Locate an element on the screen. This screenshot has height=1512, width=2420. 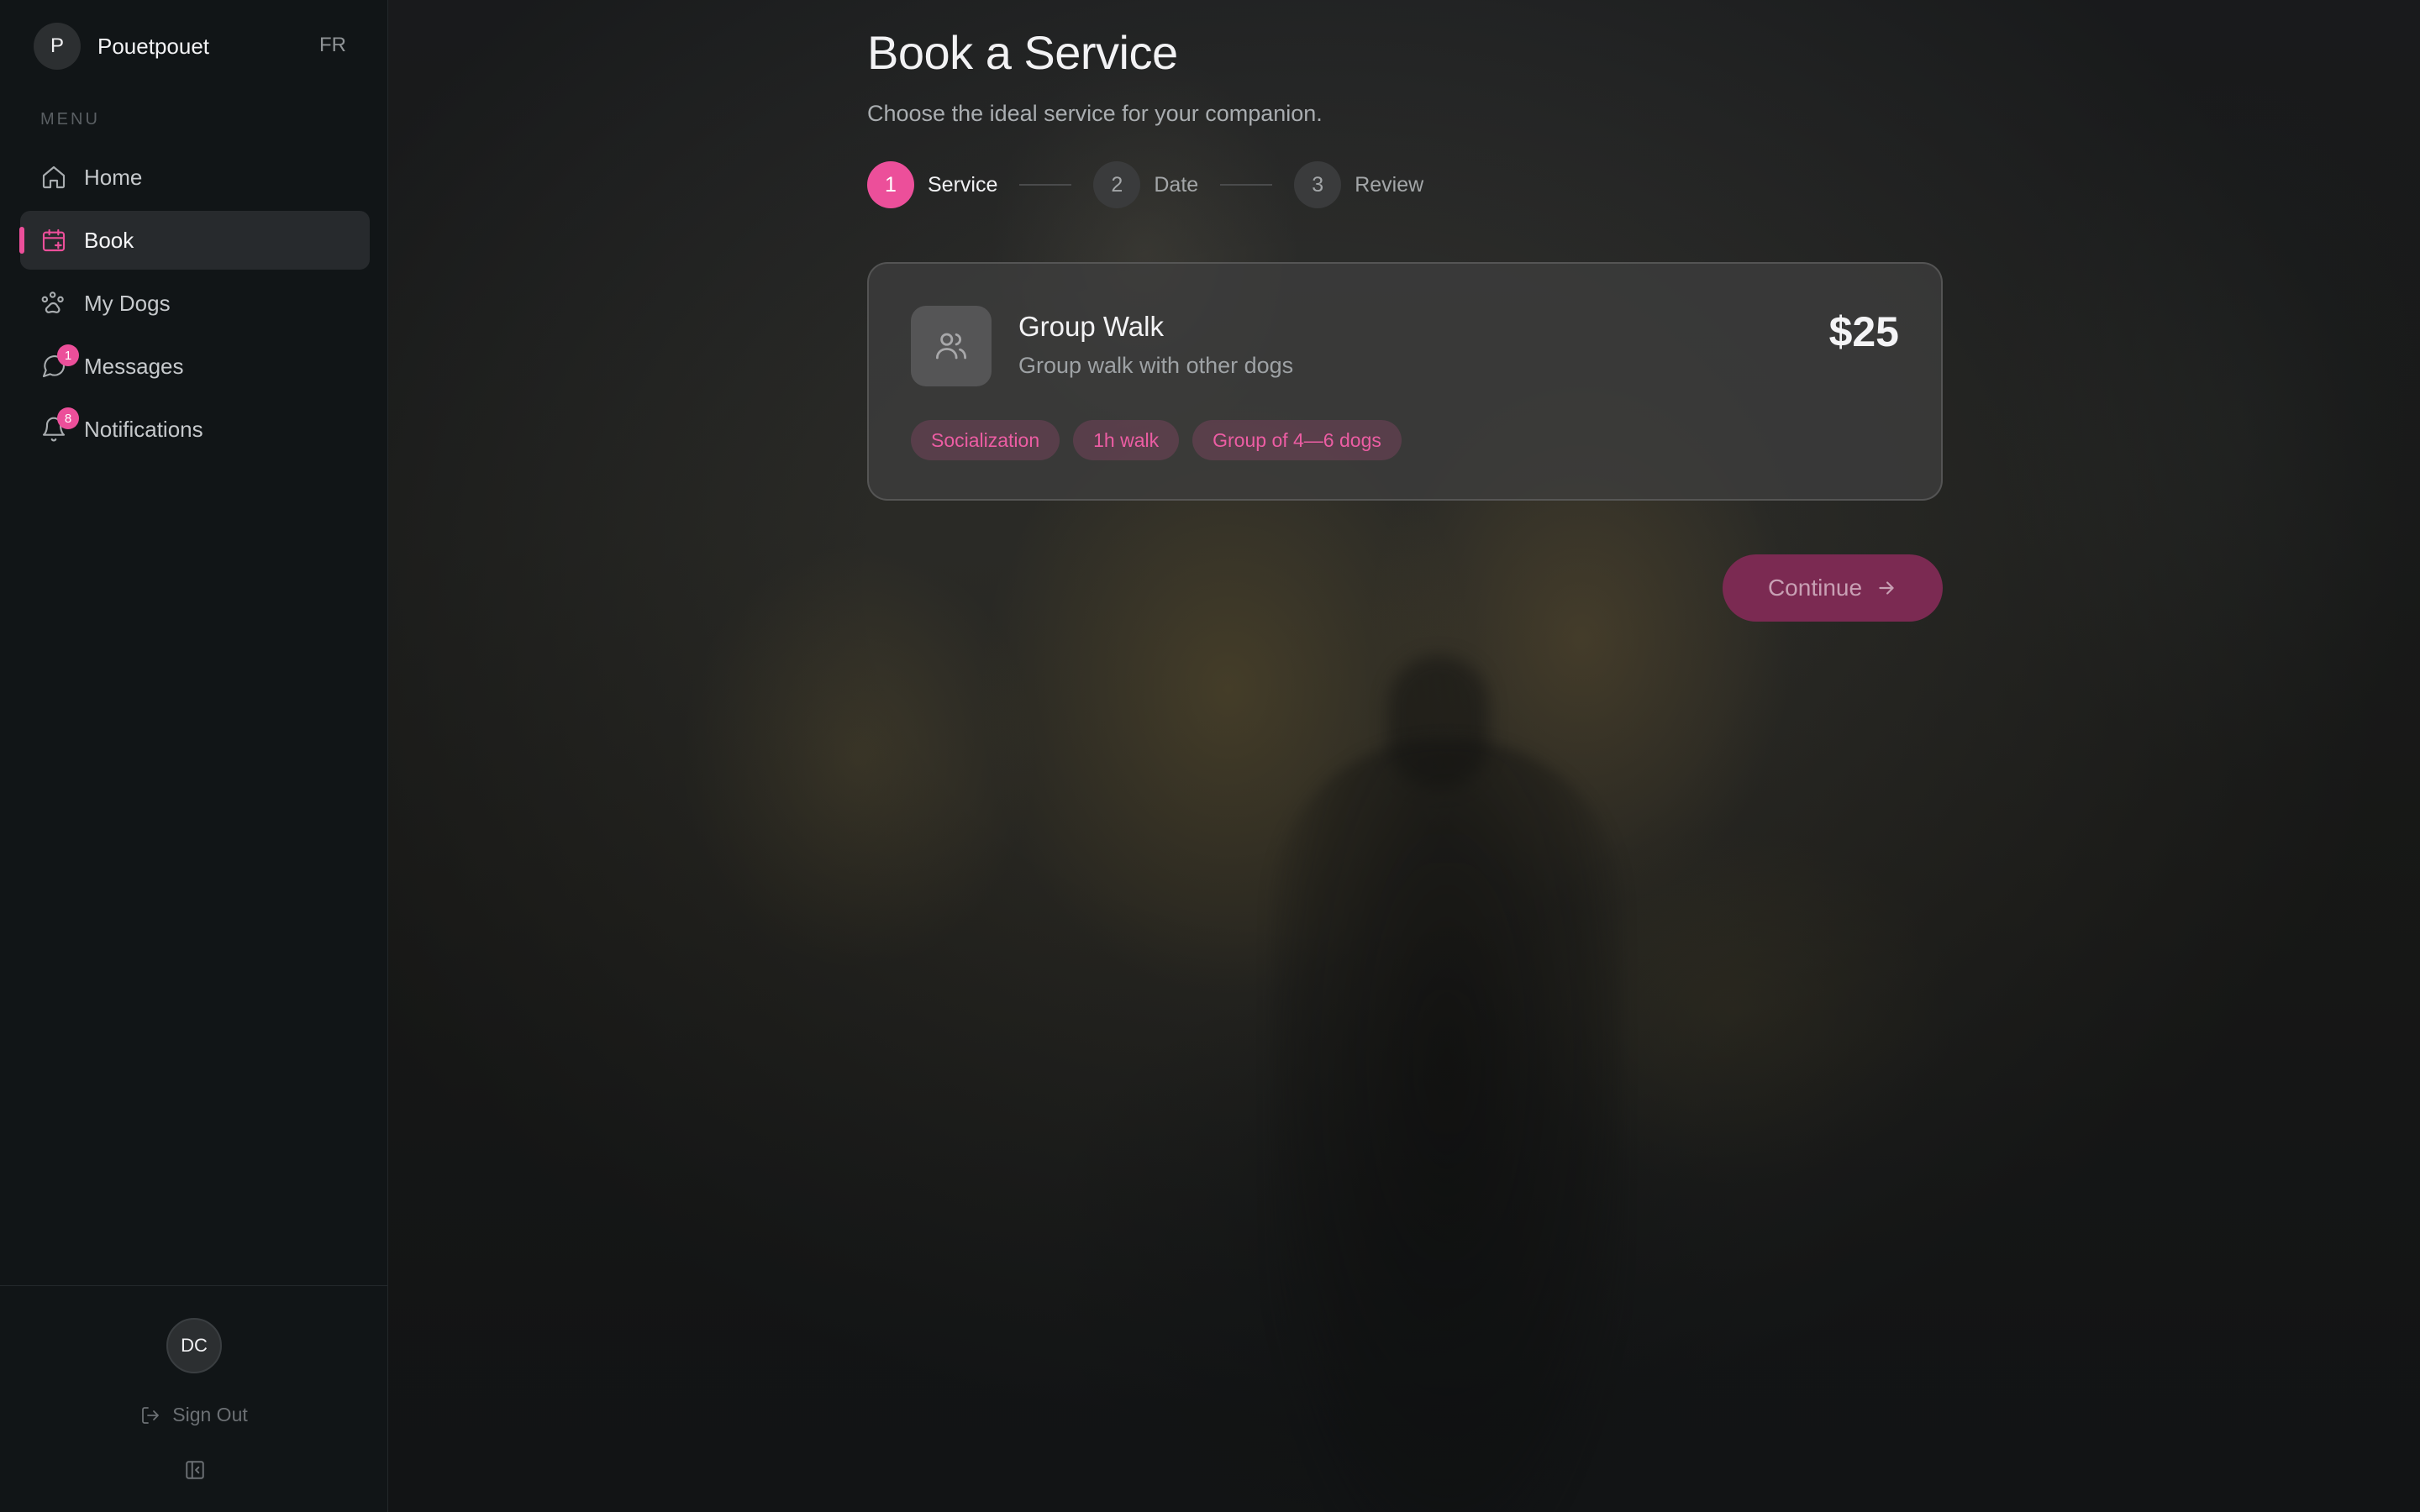
sidebar-item-label: Book is located at coordinates (109, 240).